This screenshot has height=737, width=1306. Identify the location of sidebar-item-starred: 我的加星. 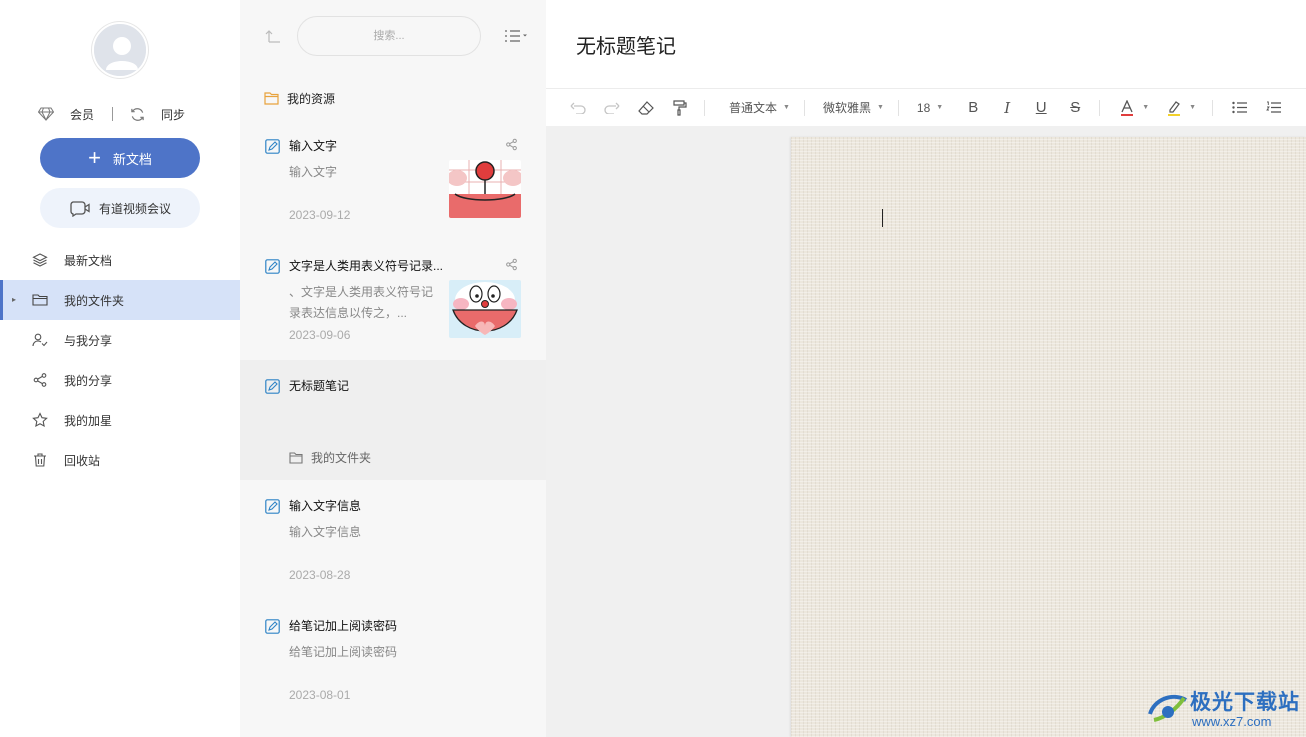
(120, 420).